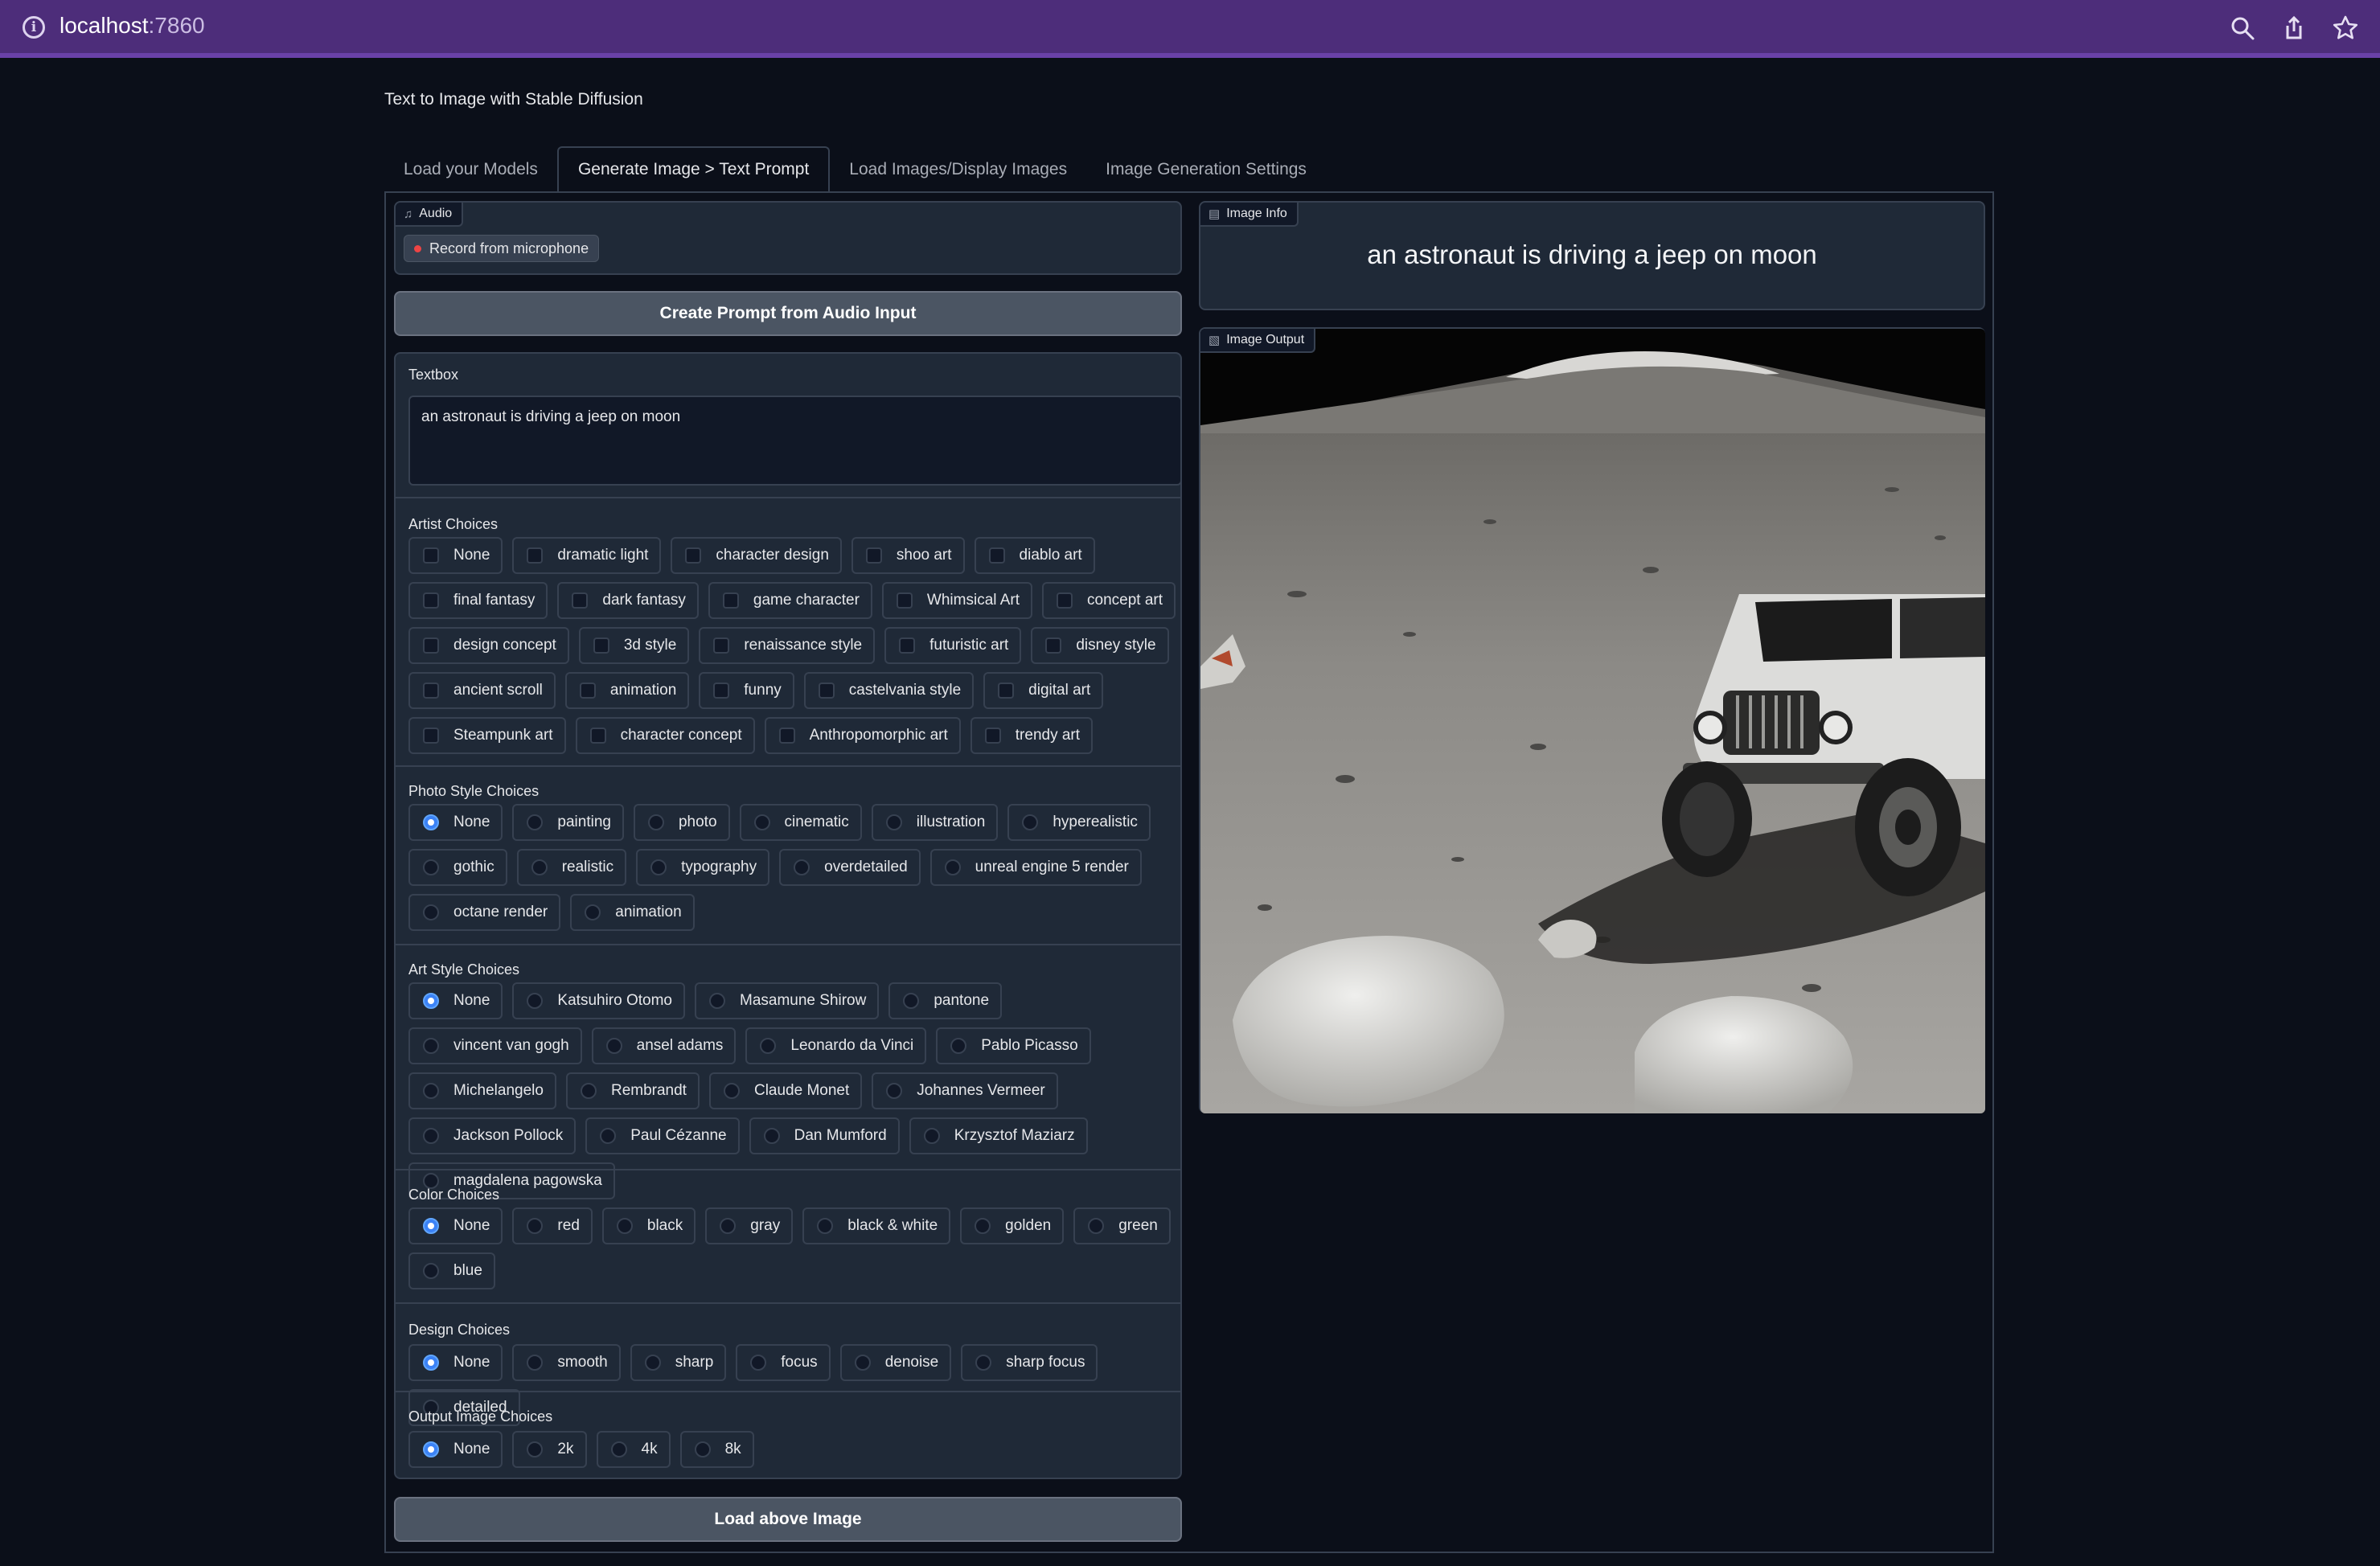 The width and height of the screenshot is (2380, 1566). What do you see at coordinates (2294, 28) in the screenshot?
I see `share-icon` at bounding box center [2294, 28].